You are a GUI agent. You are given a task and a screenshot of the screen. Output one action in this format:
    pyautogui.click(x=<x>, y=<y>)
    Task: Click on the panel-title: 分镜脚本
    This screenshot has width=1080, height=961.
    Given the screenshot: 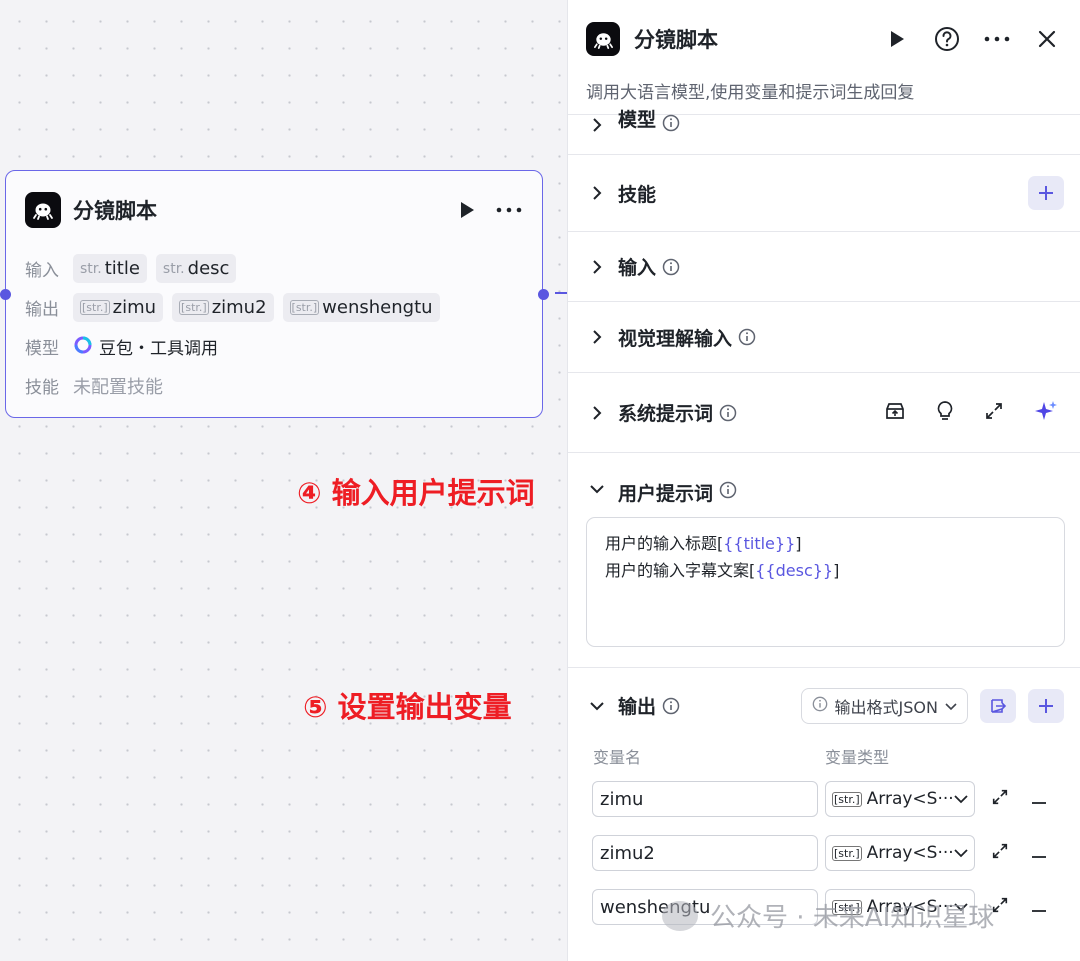 What is the action you would take?
    pyautogui.click(x=676, y=40)
    